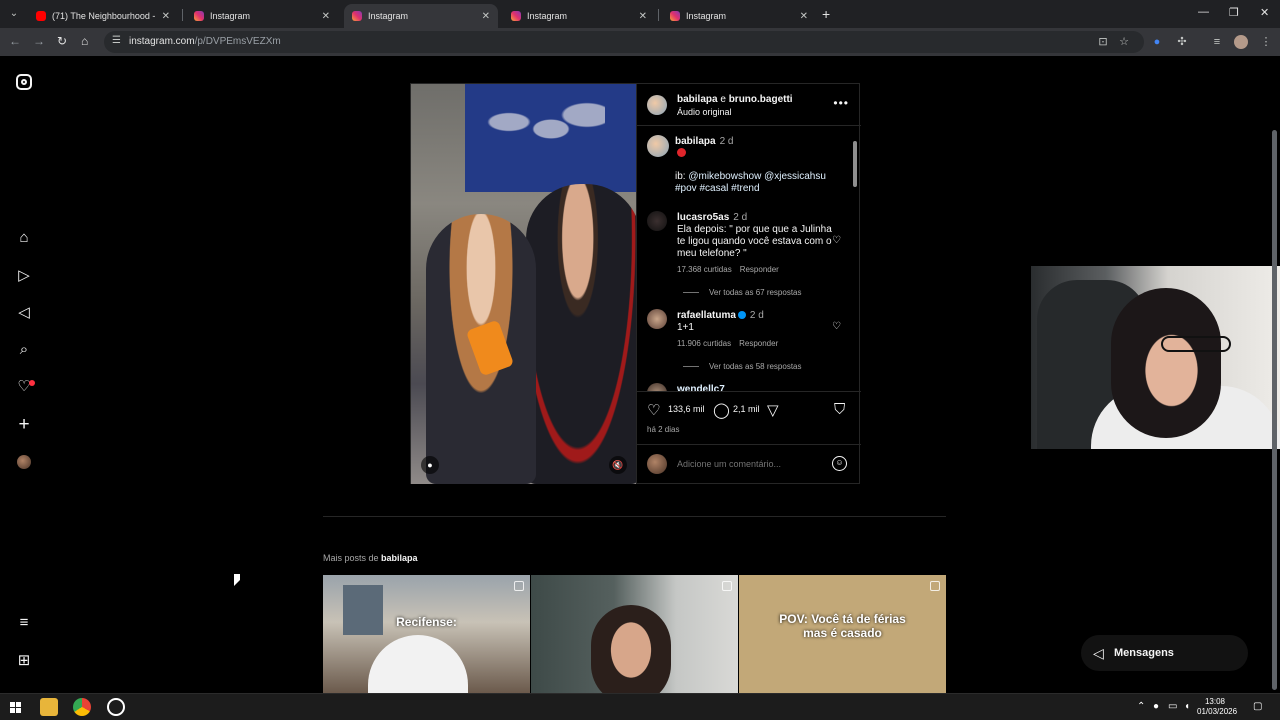 The image size is (1280, 720). Describe the element at coordinates (399, 558) in the screenshot. I see `more-posts-user-link: babilapa` at that location.